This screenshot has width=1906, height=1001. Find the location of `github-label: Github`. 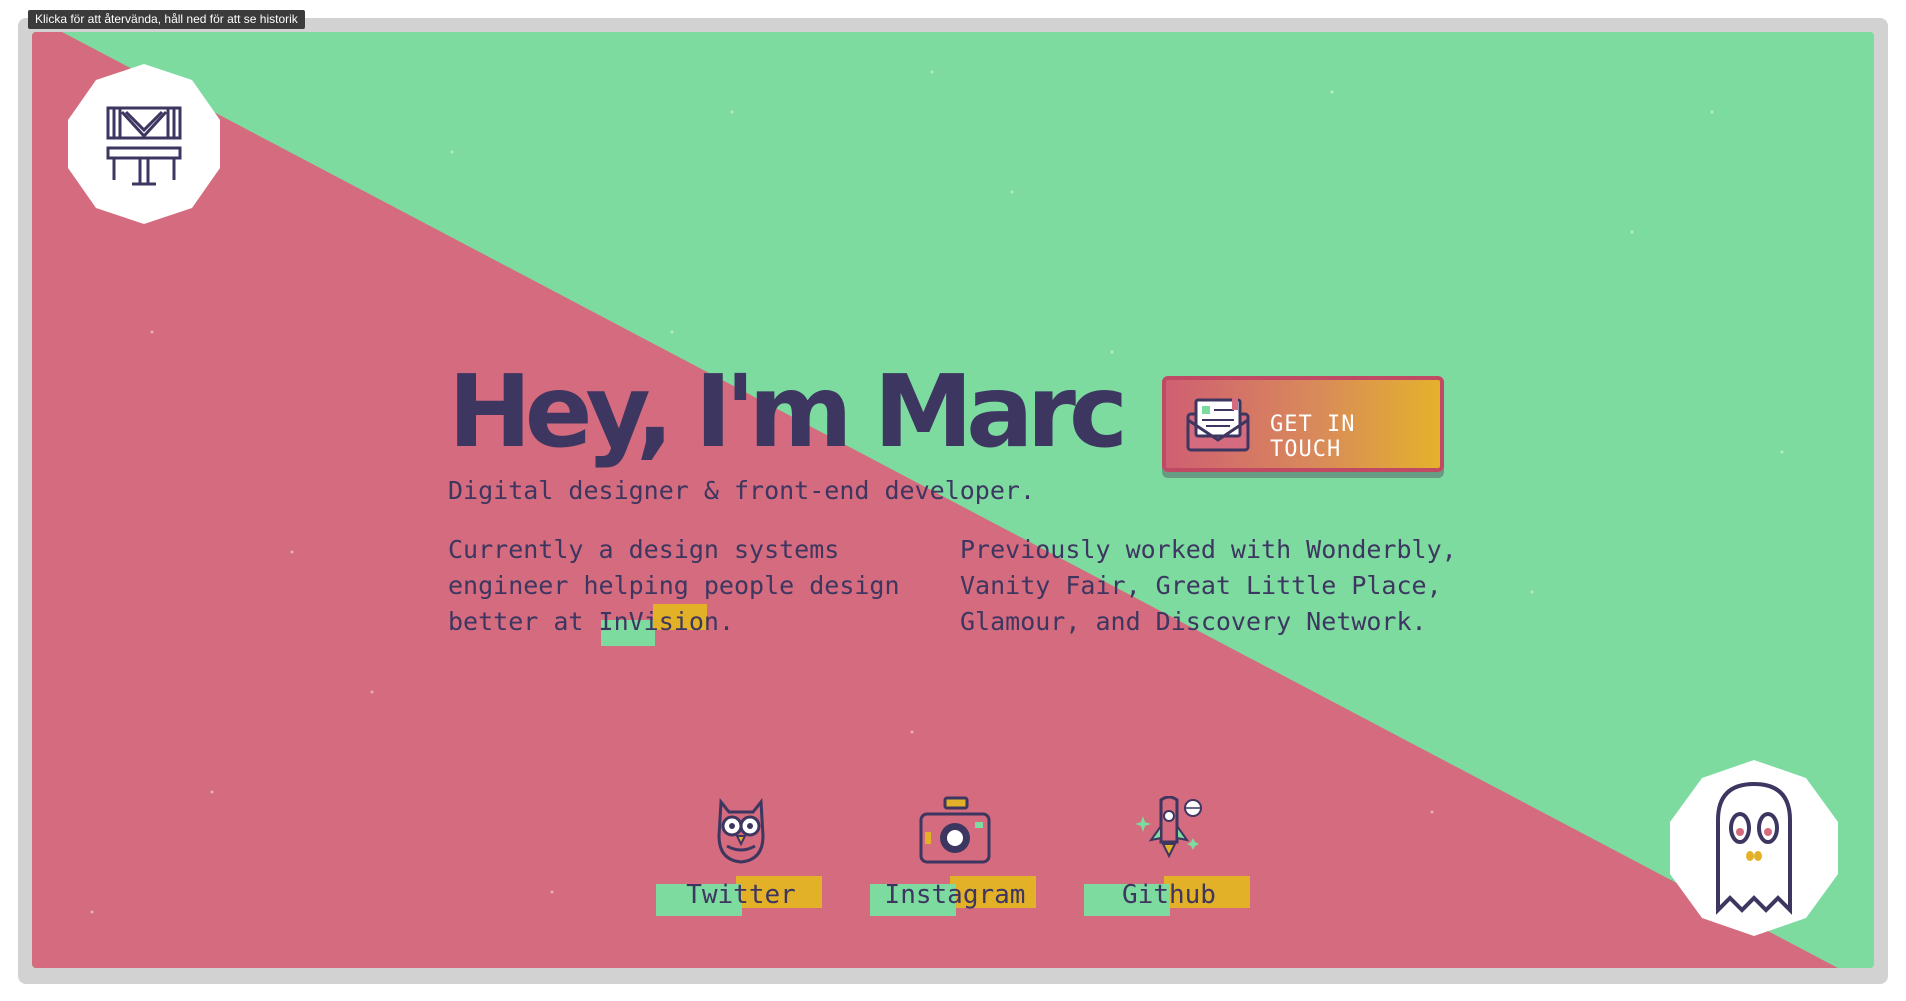

github-label: Github is located at coordinates (1169, 895).